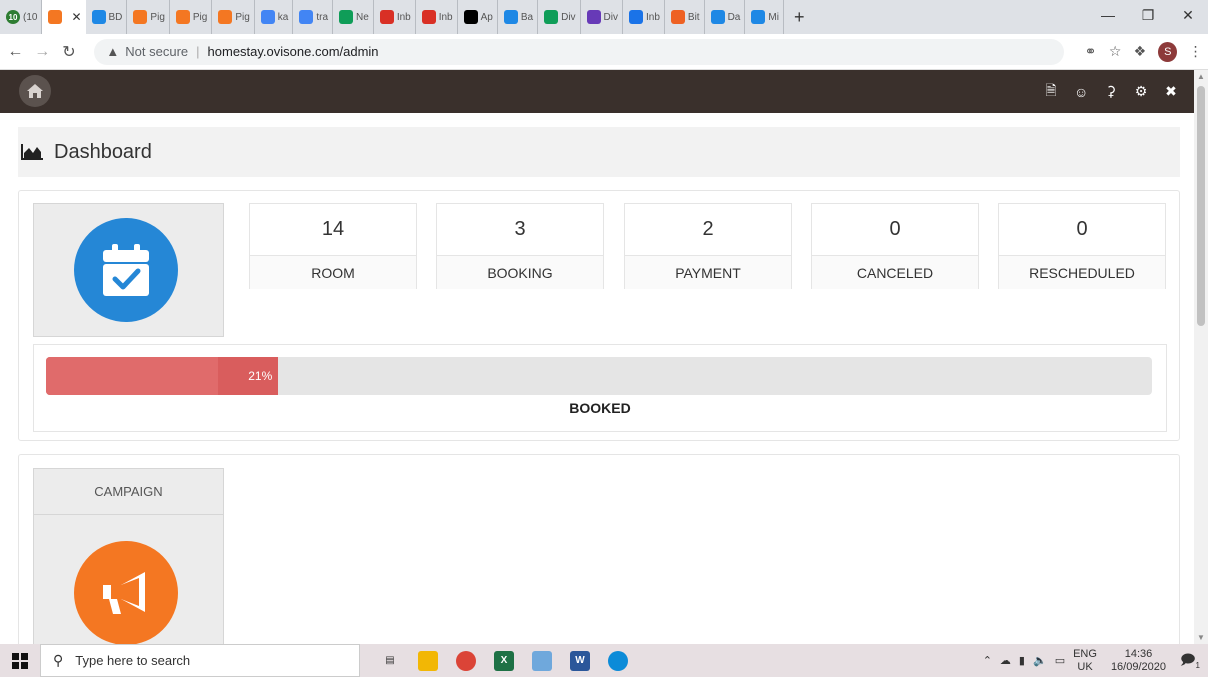 Image resolution: width=1208 pixels, height=677 pixels. What do you see at coordinates (1141, 91) in the screenshot?
I see `gear-icon: ⚙` at bounding box center [1141, 91].